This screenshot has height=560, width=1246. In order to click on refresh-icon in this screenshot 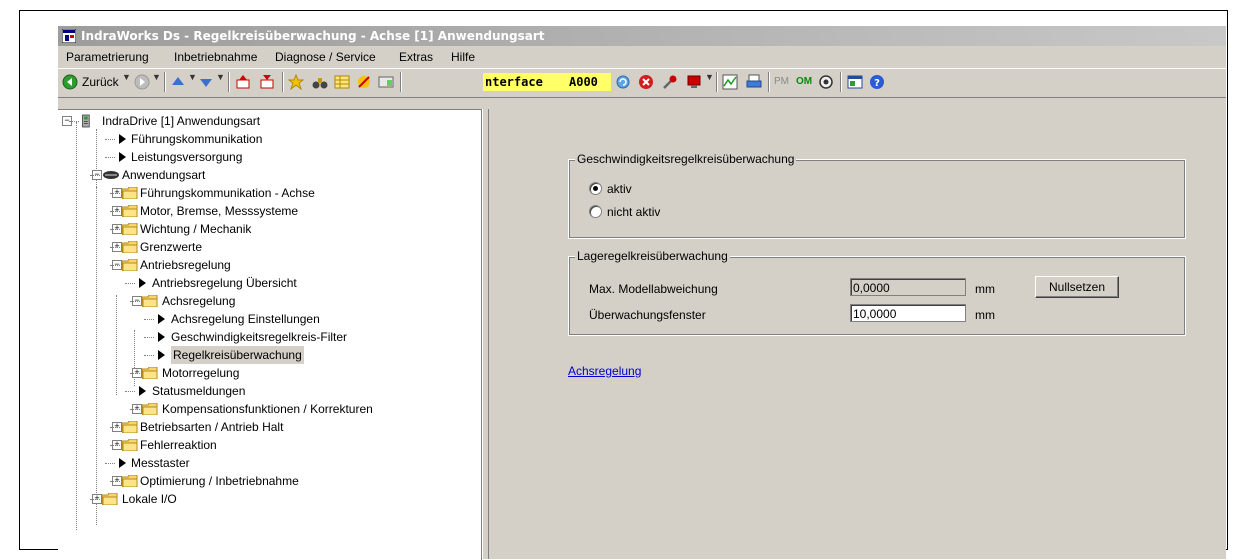, I will do `click(623, 82)`.